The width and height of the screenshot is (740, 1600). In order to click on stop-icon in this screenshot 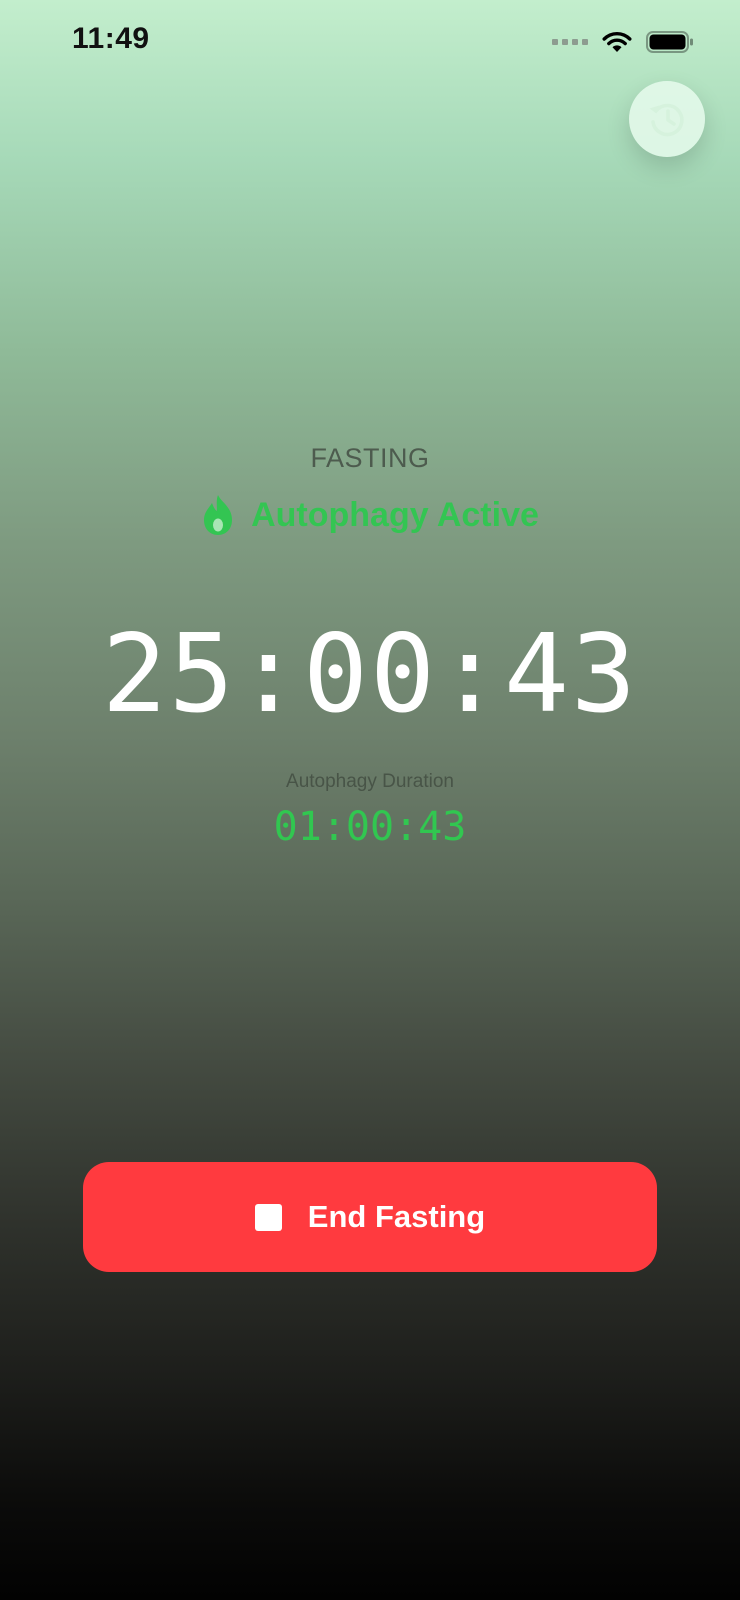, I will do `click(268, 1217)`.